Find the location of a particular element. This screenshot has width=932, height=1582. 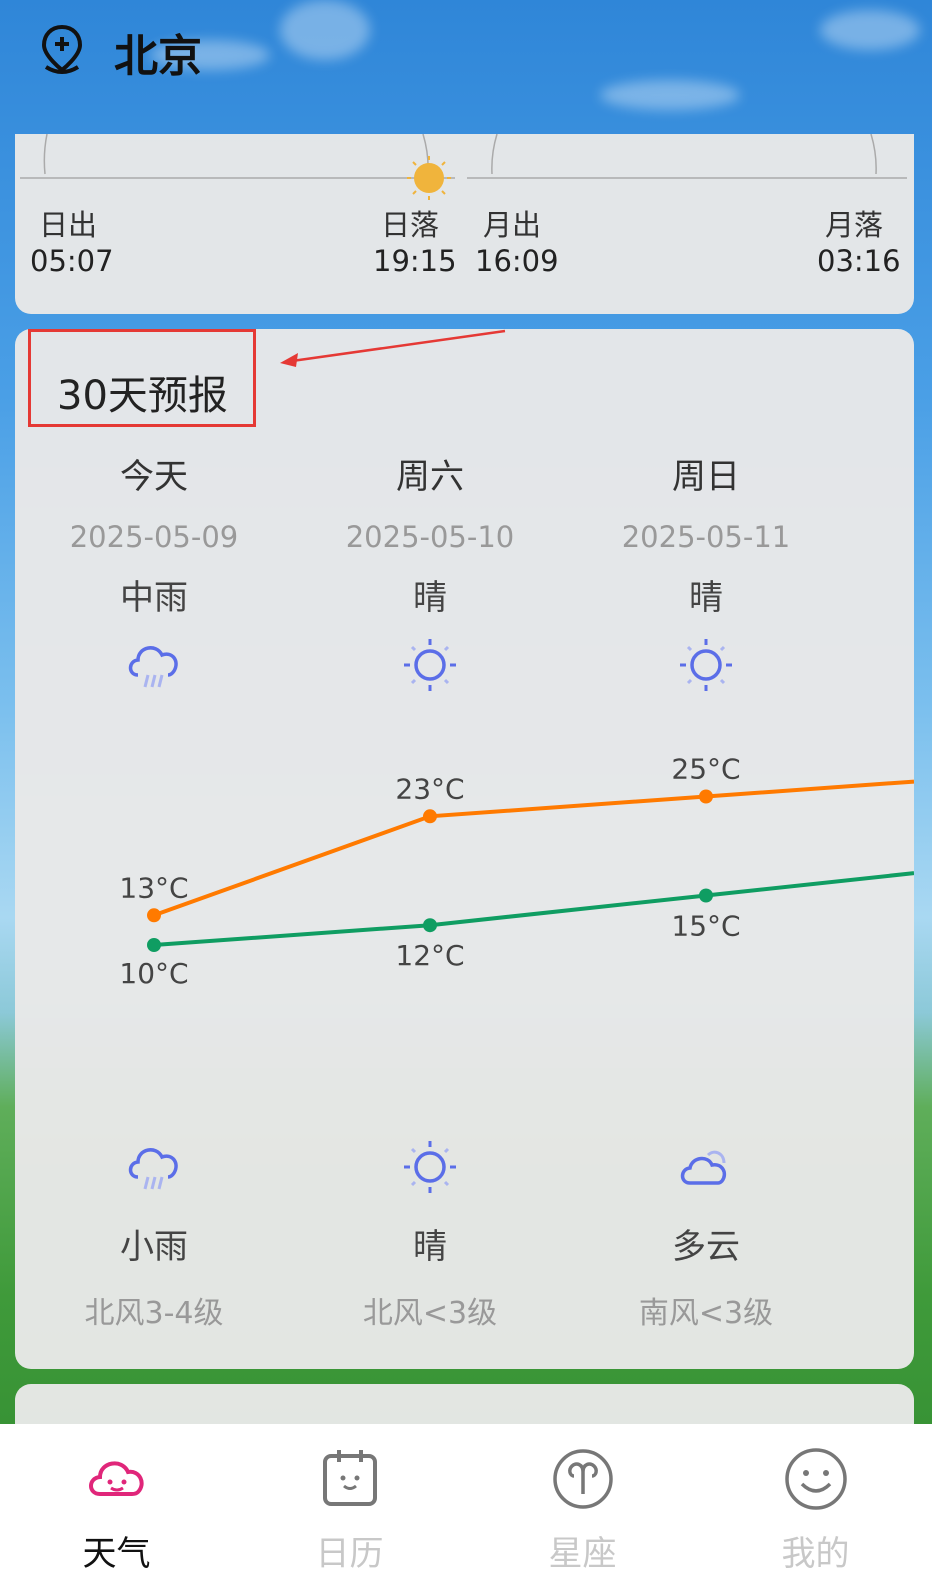

tab-me: 我的 is located at coordinates (815, 1503).